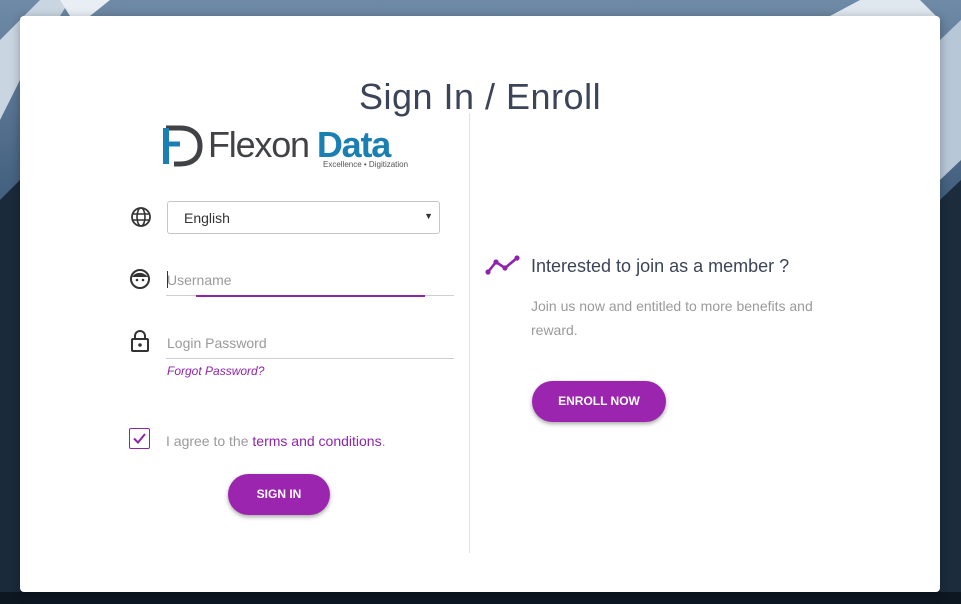  Describe the element at coordinates (599, 401) in the screenshot. I see `enroll-now-button: ENROLL NOW` at that location.